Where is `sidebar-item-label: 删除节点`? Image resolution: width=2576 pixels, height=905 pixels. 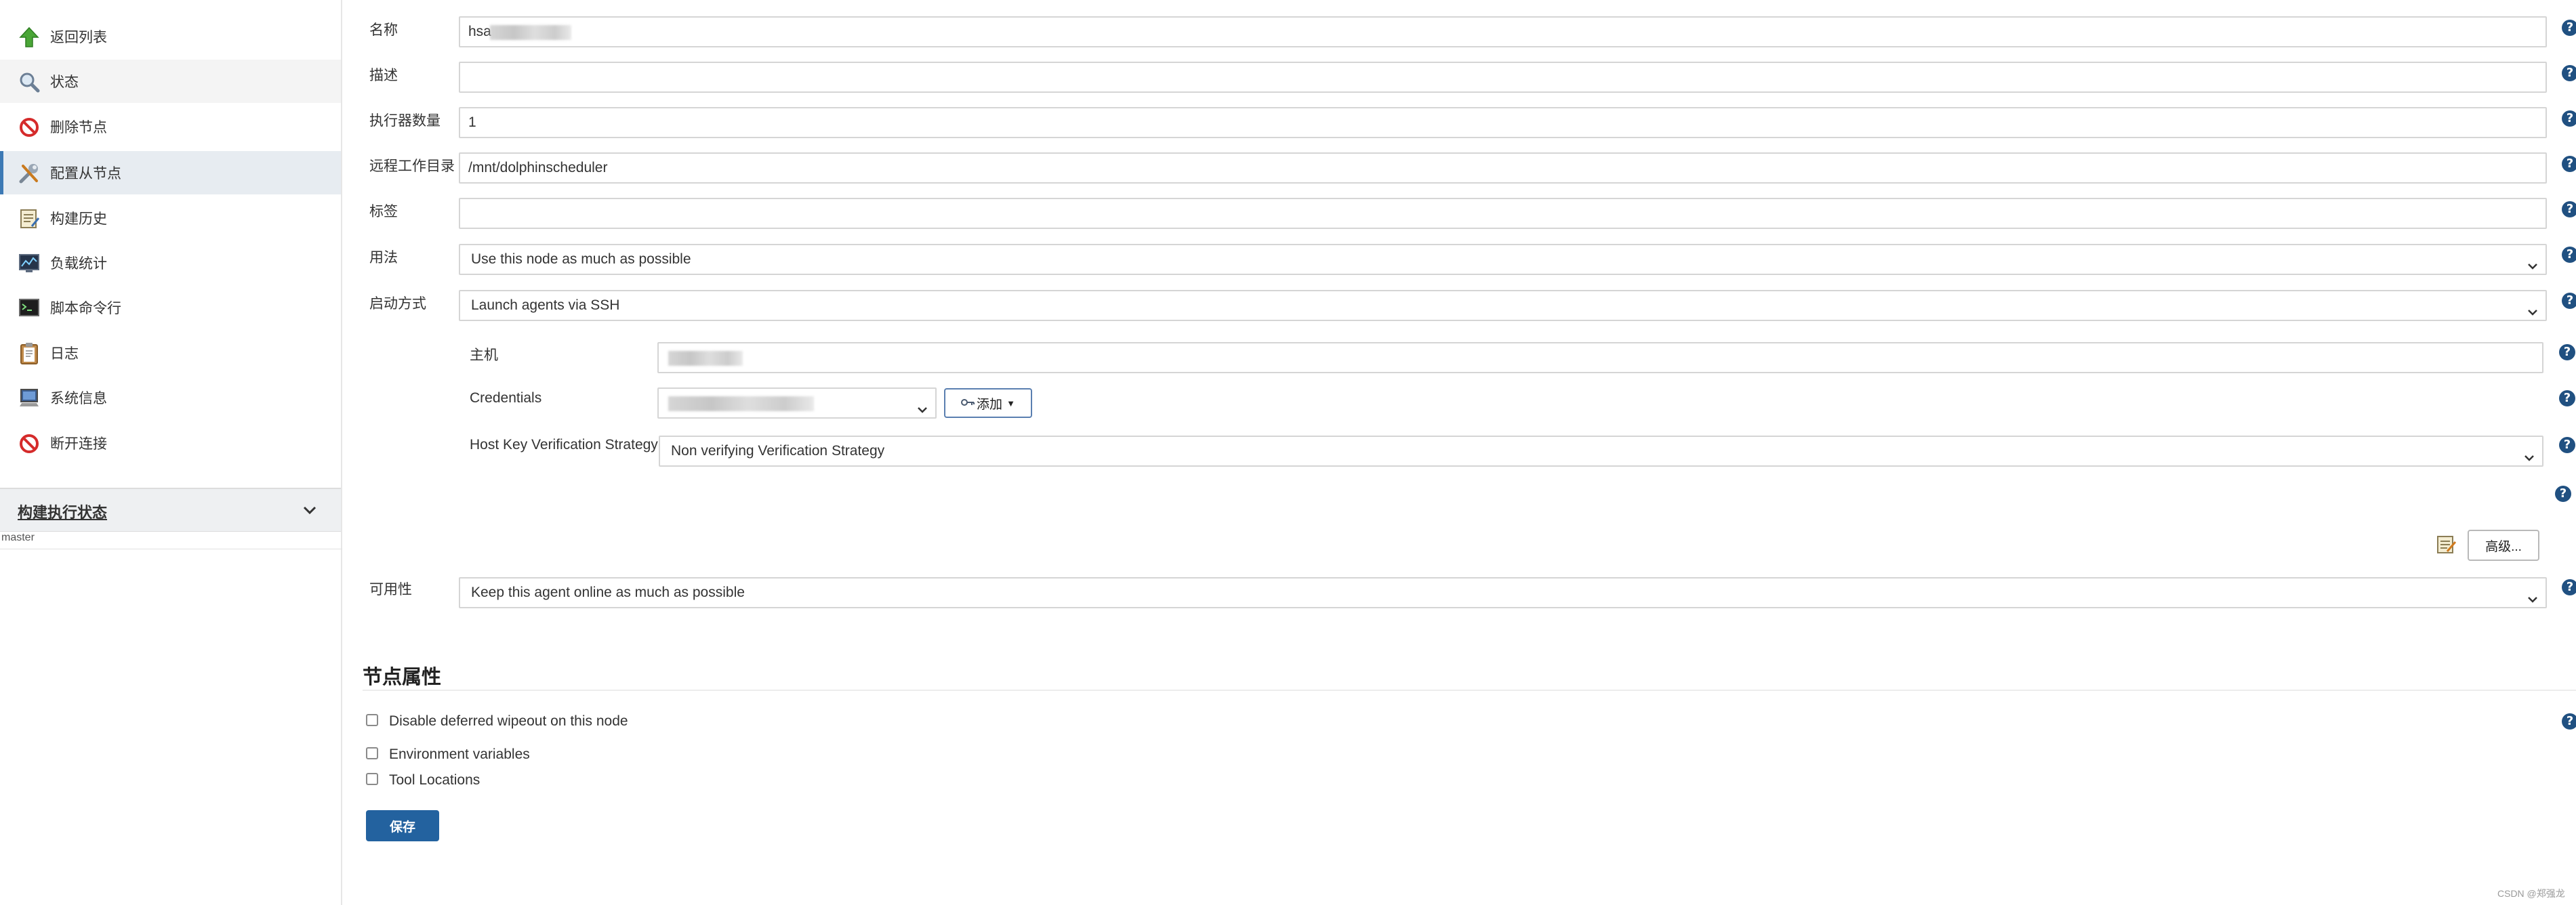 sidebar-item-label: 删除节点 is located at coordinates (79, 127).